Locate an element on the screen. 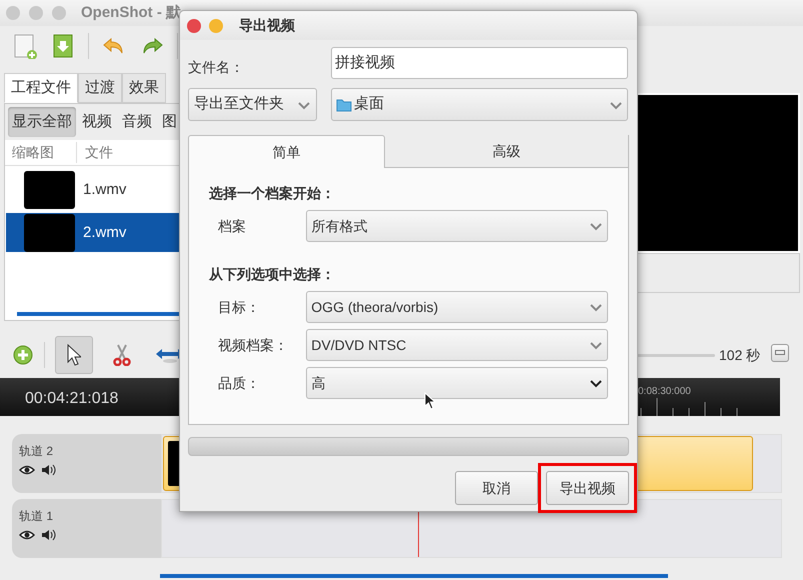 The height and width of the screenshot is (580, 803). dropdown-value: 导出至文件夹 is located at coordinates (239, 104).